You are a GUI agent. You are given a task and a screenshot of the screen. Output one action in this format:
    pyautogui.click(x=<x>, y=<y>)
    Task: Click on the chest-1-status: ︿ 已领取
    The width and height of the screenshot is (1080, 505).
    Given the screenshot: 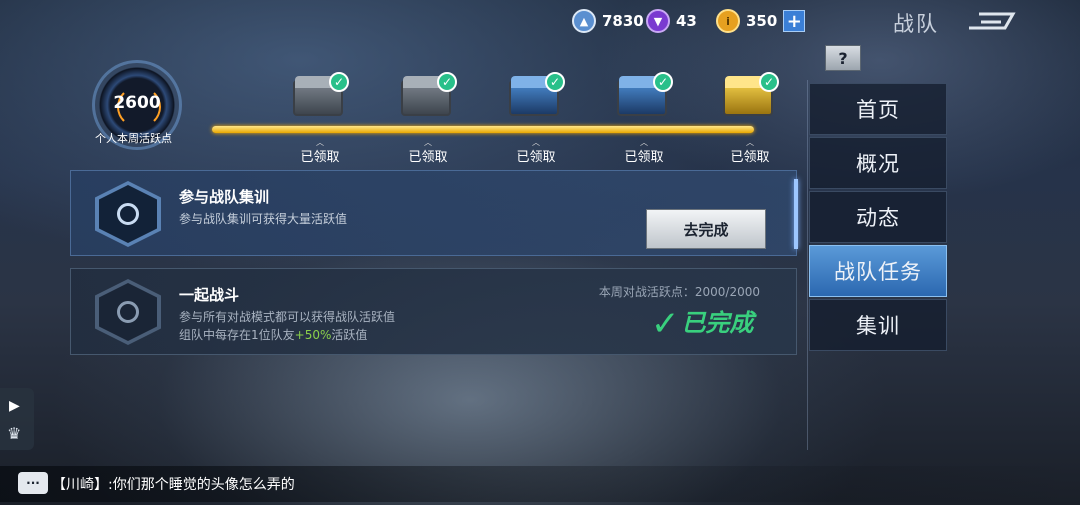 What is the action you would take?
    pyautogui.click(x=320, y=152)
    